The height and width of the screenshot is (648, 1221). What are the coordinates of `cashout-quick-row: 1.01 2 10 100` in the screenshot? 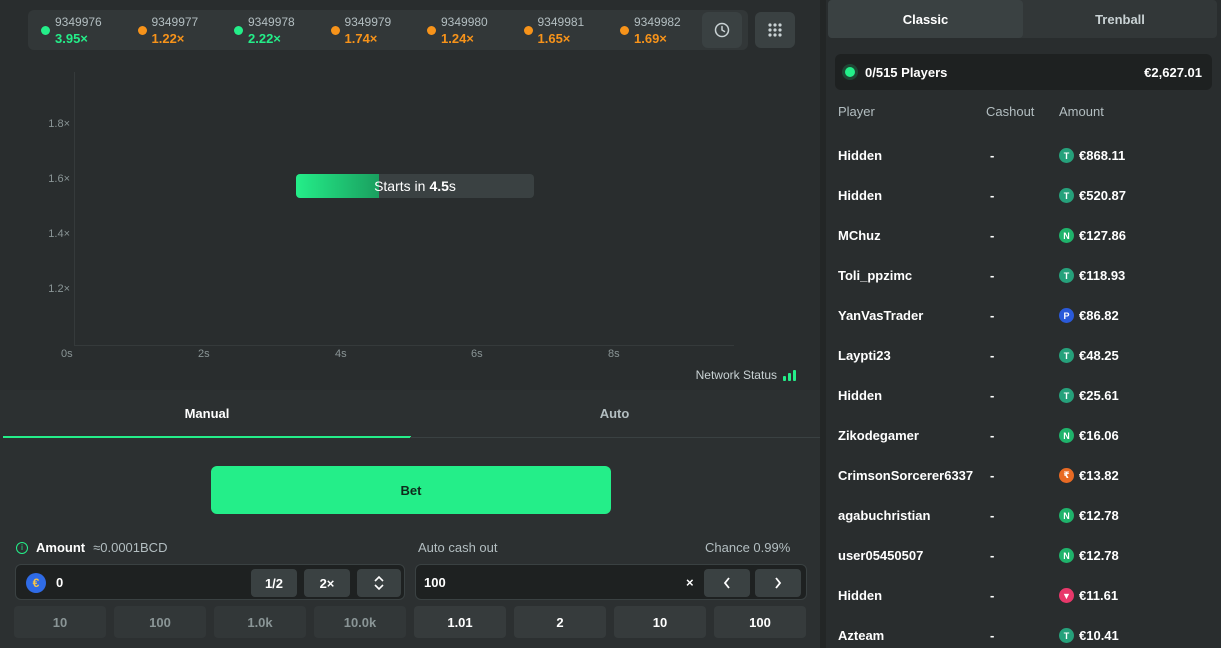 It's located at (610, 622).